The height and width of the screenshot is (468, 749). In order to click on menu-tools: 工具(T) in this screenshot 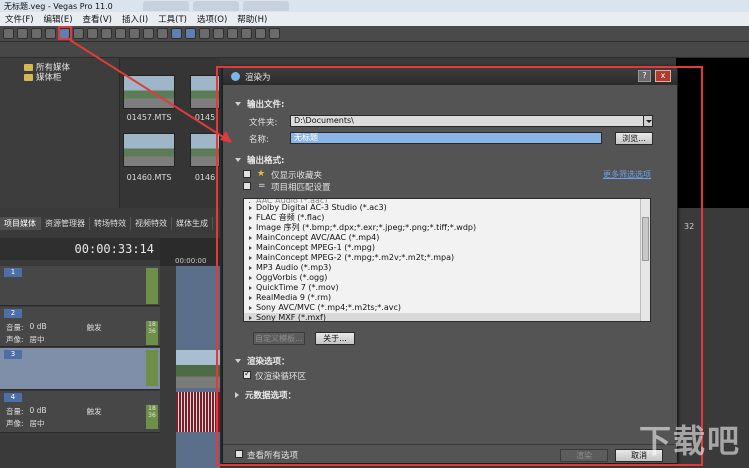, I will do `click(172, 19)`.